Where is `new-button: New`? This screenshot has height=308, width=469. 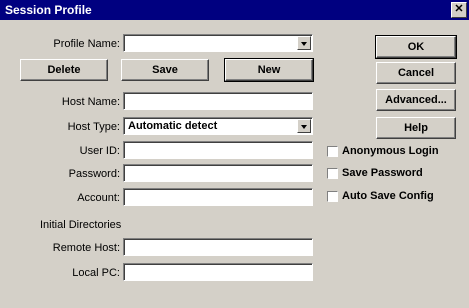
new-button: New is located at coordinates (269, 70).